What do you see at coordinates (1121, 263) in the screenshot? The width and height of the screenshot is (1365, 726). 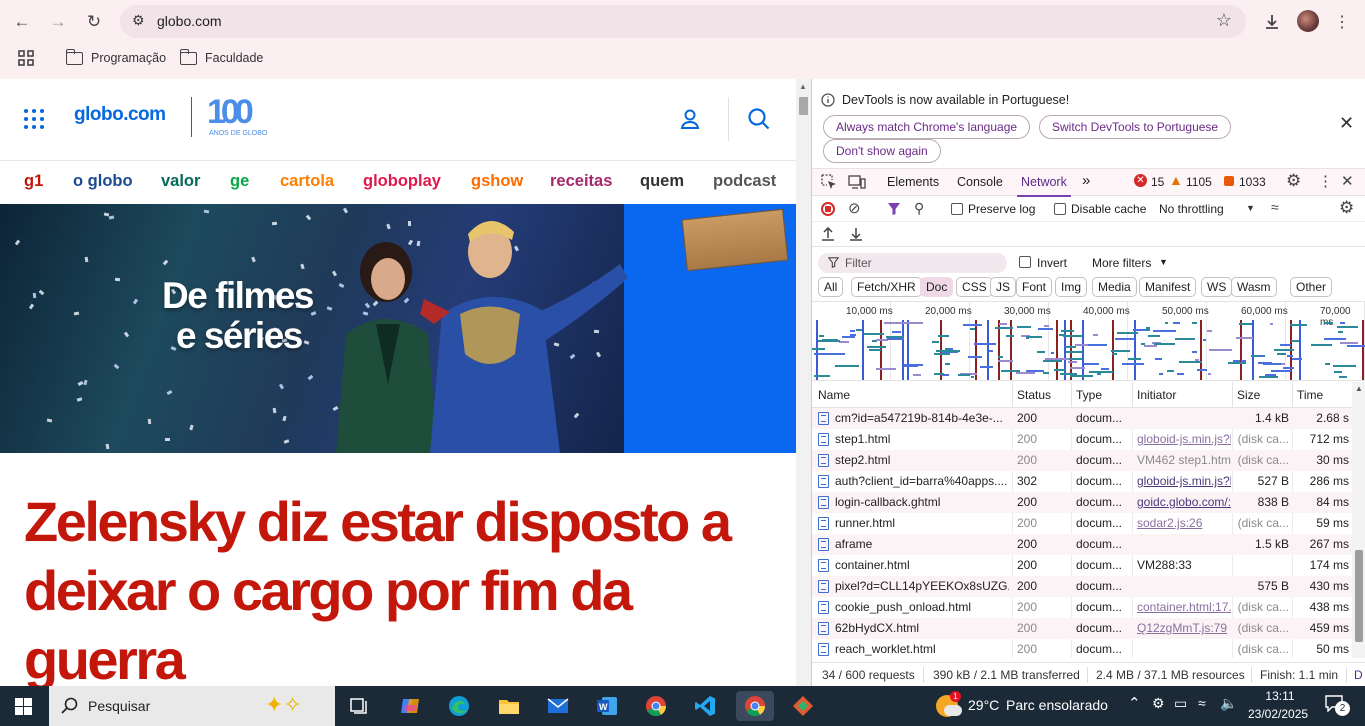 I see `more-filters-button: More filters` at bounding box center [1121, 263].